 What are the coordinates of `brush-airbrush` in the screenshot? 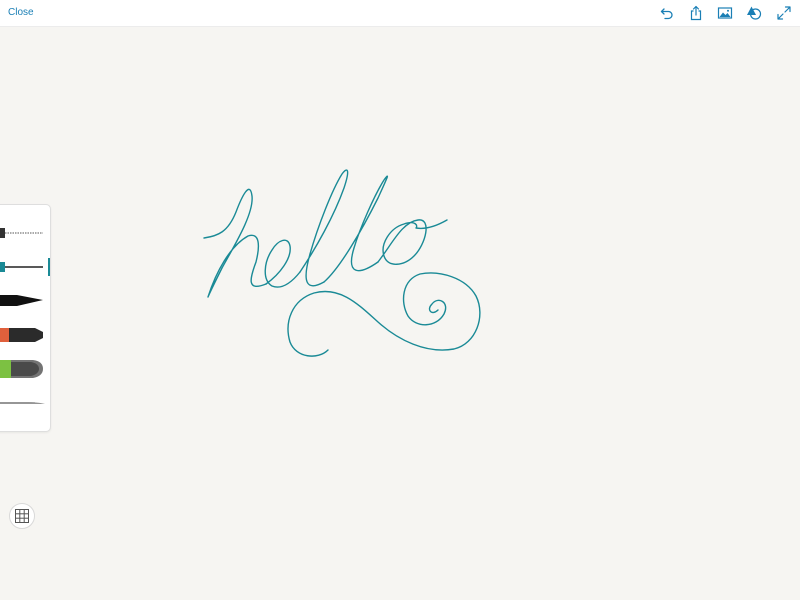 It's located at (25, 403).